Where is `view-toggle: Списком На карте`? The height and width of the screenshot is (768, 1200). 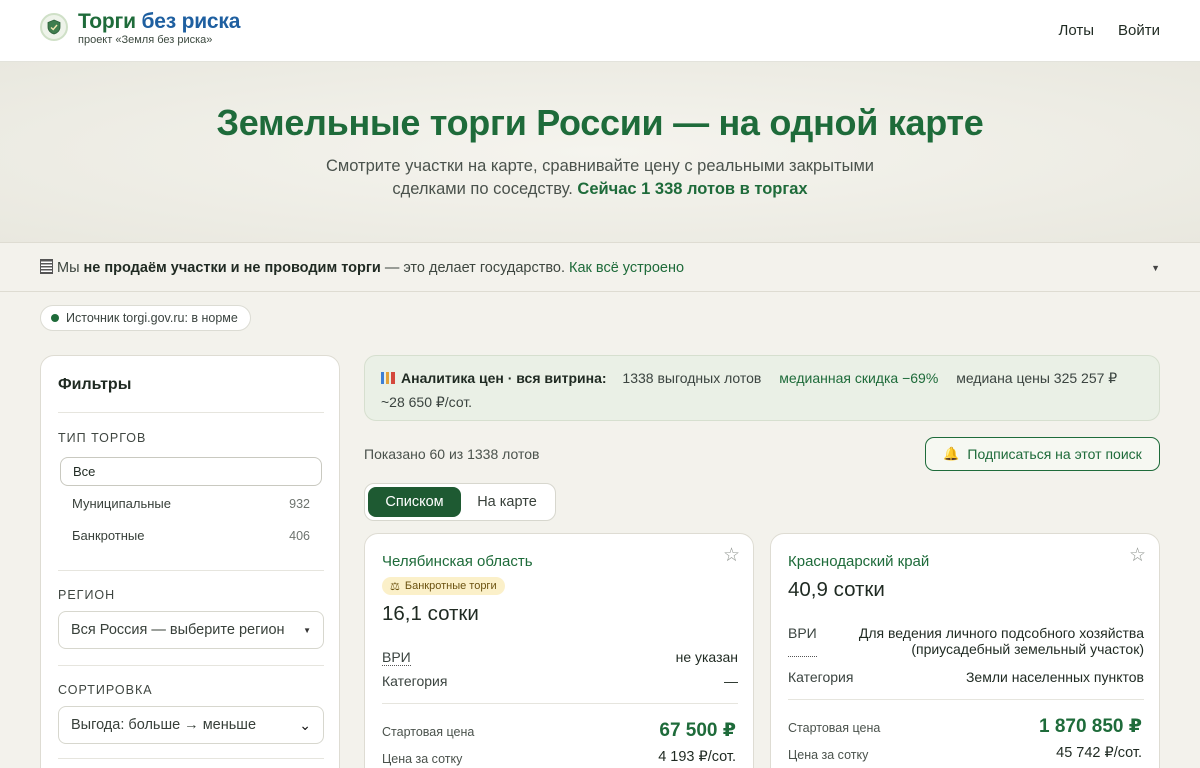 view-toggle: Списком На карте is located at coordinates (460, 502).